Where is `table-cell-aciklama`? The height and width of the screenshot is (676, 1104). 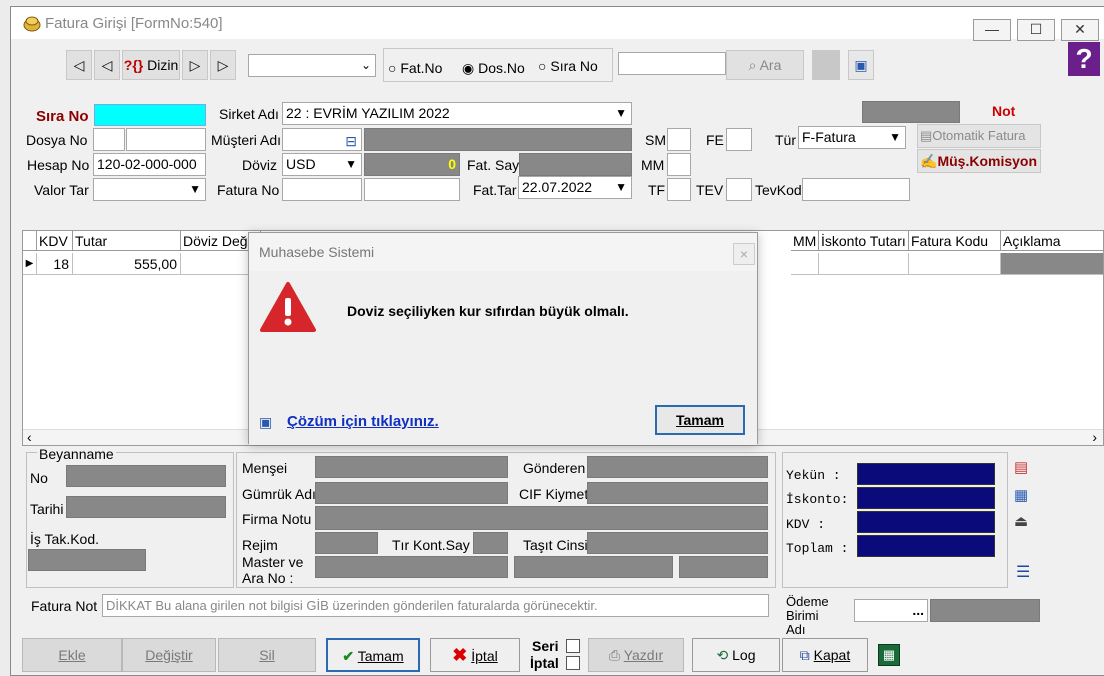 table-cell-aciklama is located at coordinates (1052, 264).